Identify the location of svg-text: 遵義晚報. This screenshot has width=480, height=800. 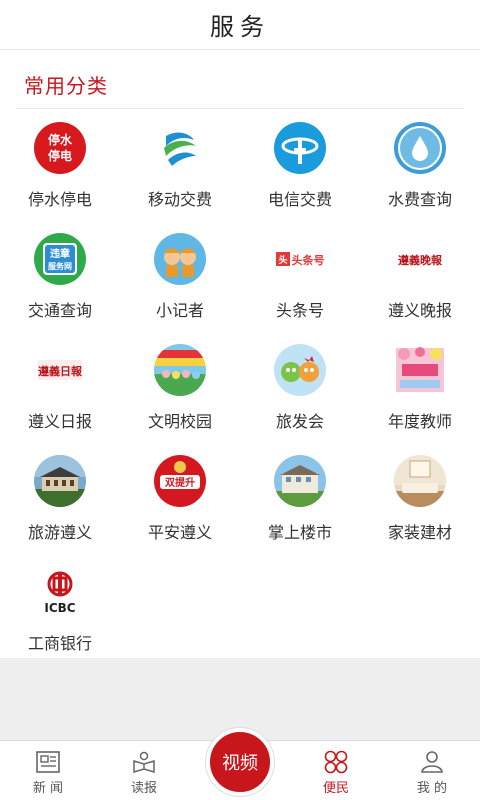
(420, 260).